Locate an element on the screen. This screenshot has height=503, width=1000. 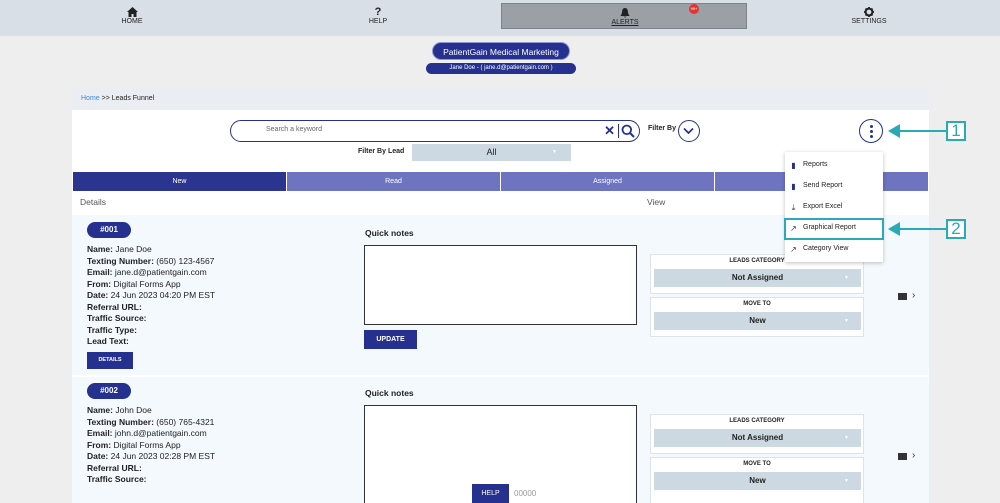
details-button: DETAILS is located at coordinates (110, 360).